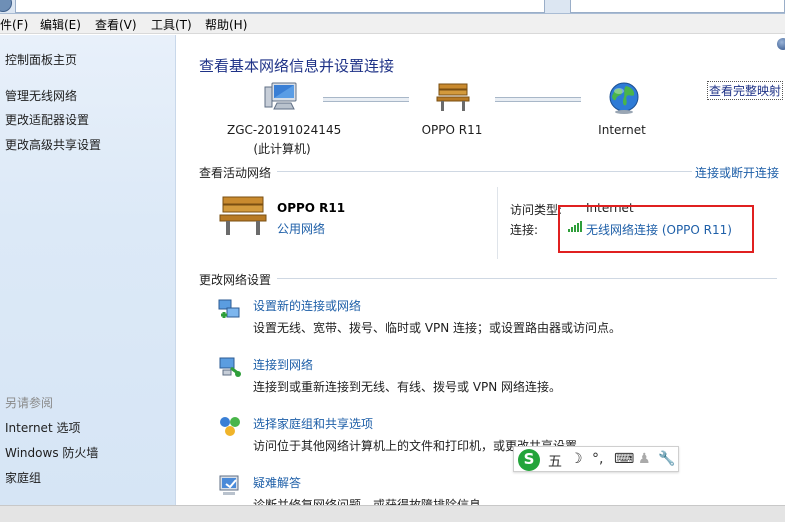  Describe the element at coordinates (23, 477) in the screenshot. I see `sidebar-item-homegroup: 家庭组` at that location.